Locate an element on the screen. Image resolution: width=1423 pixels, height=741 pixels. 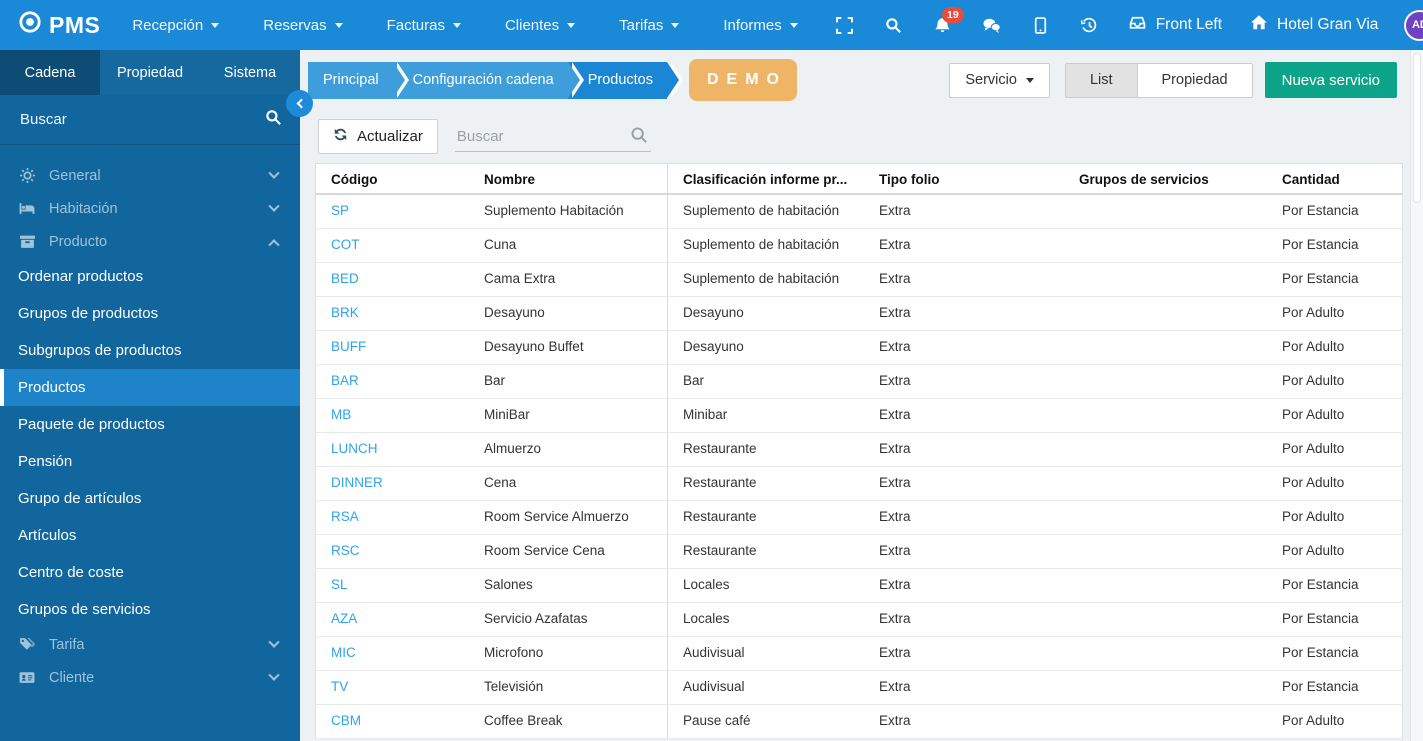
chat-icon is located at coordinates (991, 25).